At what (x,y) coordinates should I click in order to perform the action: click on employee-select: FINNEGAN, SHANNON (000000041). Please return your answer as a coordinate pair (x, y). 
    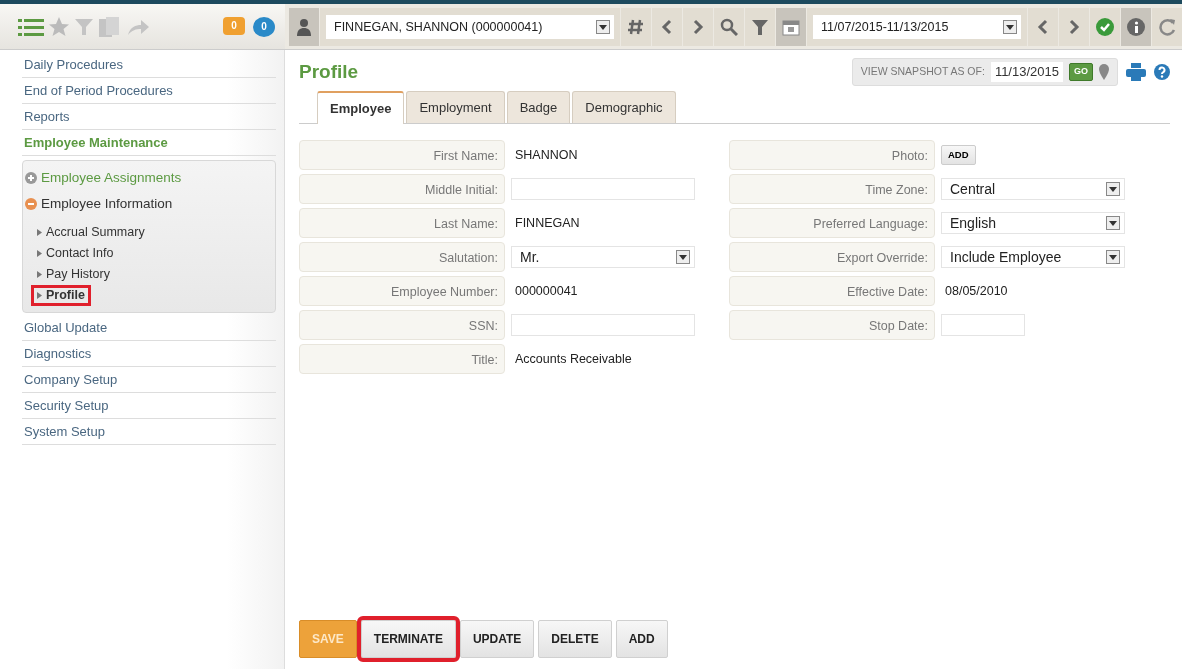
    Looking at the image, I should click on (470, 27).